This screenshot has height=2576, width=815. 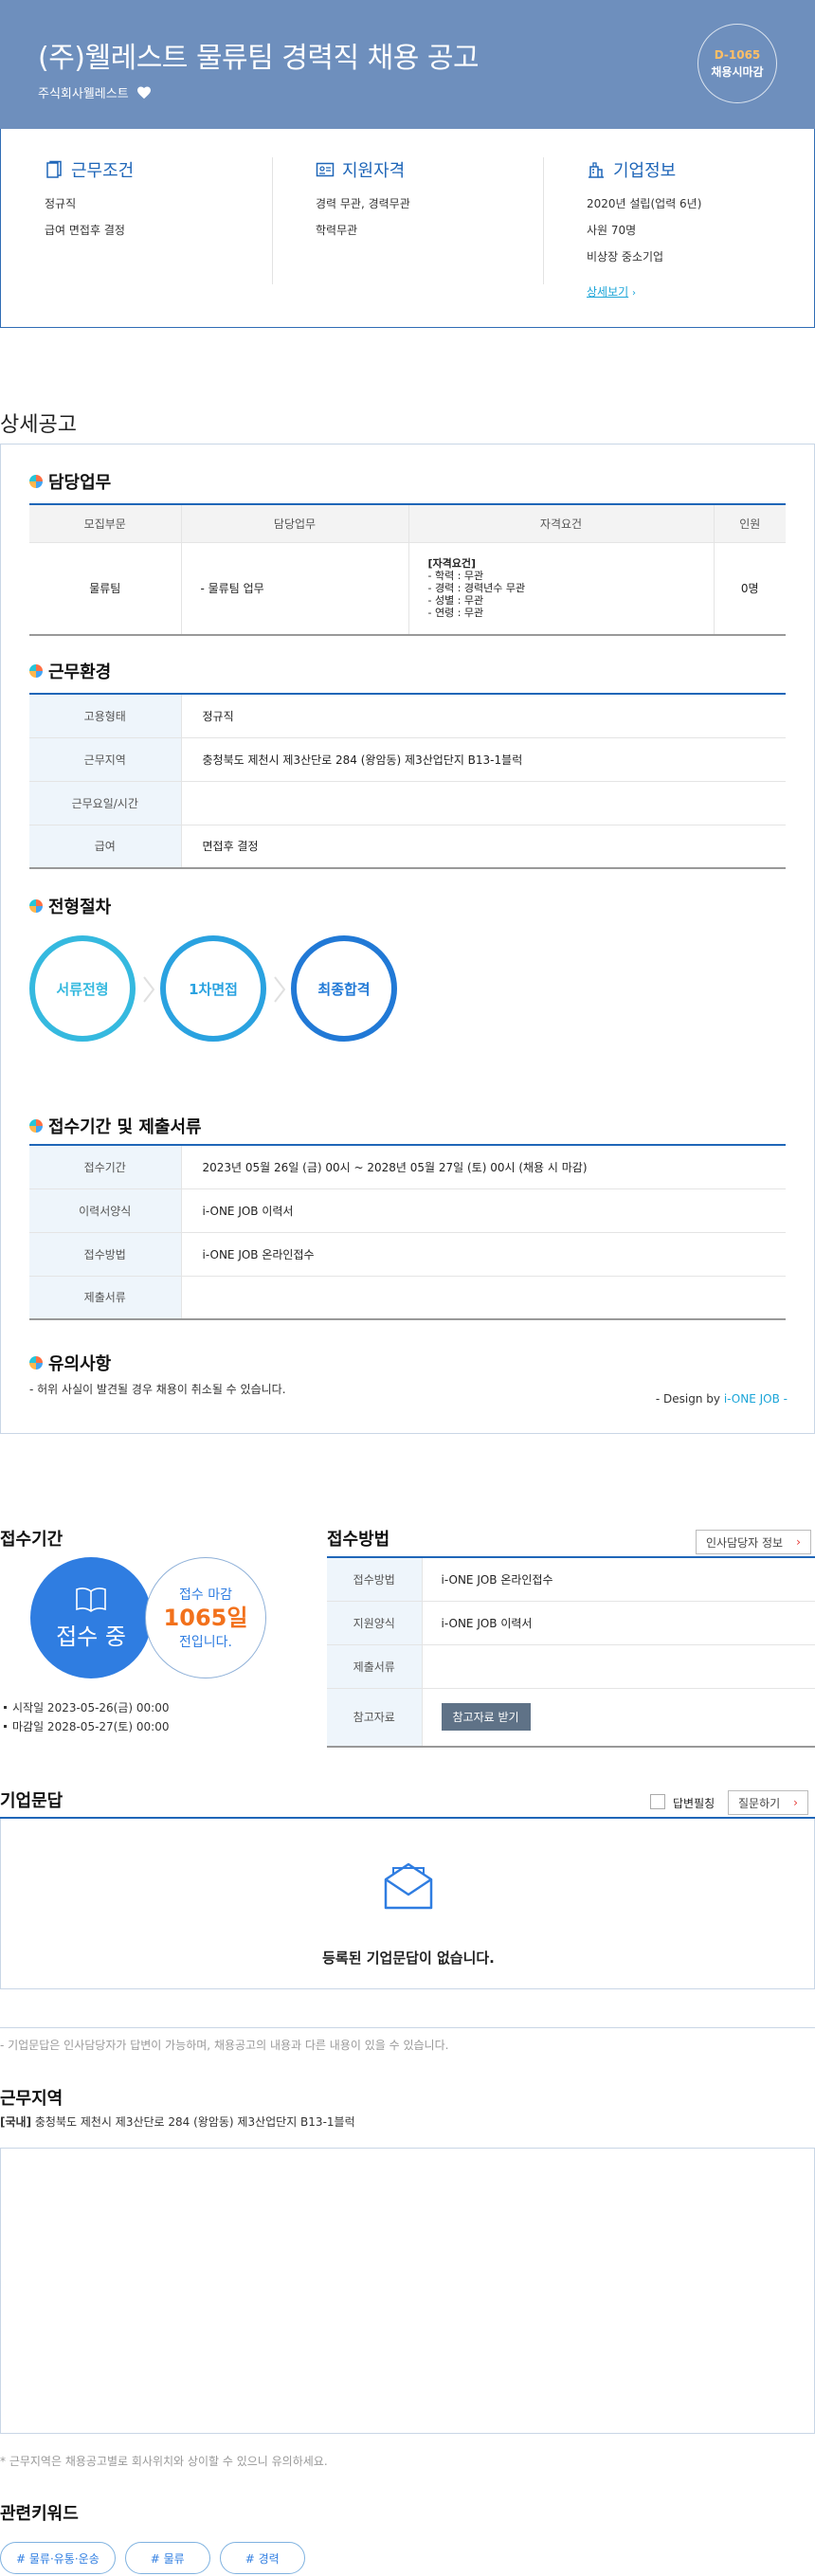 What do you see at coordinates (105, 803) in the screenshot?
I see `row-label: 근무요일/시간` at bounding box center [105, 803].